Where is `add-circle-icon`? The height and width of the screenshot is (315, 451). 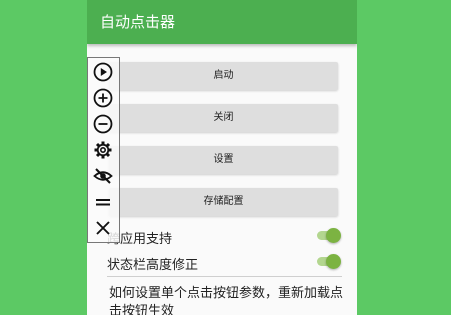
add-circle-icon is located at coordinates (103, 98).